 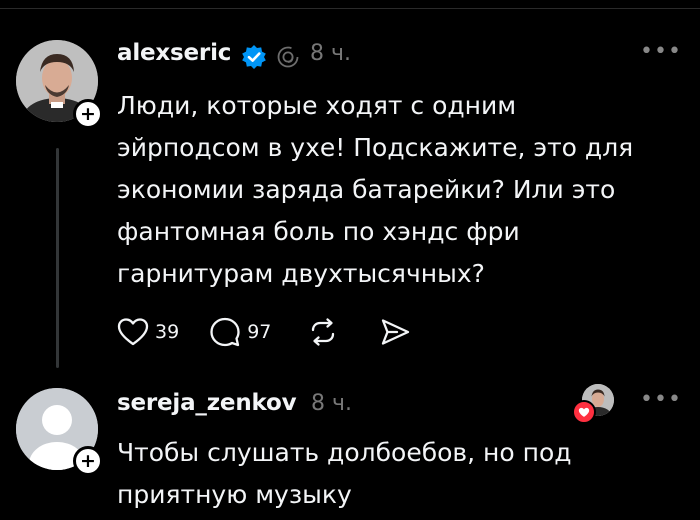 I want to click on repost-button, so click(x=323, y=332).